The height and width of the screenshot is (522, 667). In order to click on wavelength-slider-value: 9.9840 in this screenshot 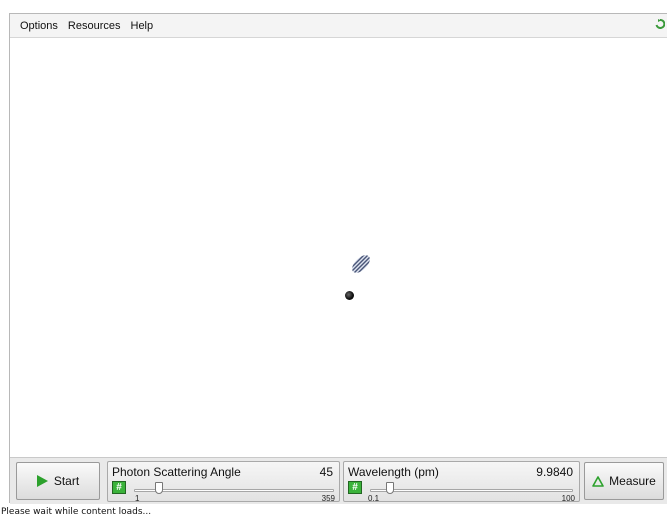, I will do `click(554, 472)`.